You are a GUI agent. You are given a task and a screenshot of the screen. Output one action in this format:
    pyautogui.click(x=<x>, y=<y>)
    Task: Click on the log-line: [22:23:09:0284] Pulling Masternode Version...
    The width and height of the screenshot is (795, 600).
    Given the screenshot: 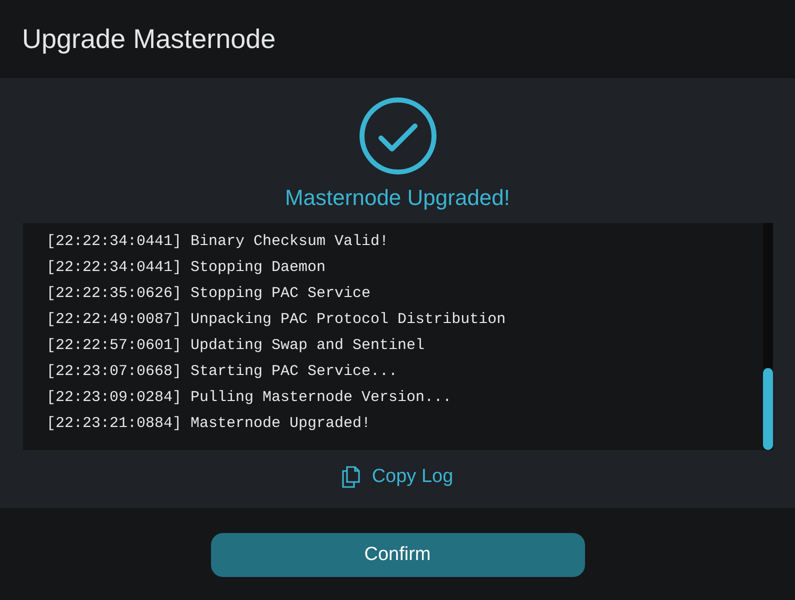 What is the action you would take?
    pyautogui.click(x=249, y=398)
    